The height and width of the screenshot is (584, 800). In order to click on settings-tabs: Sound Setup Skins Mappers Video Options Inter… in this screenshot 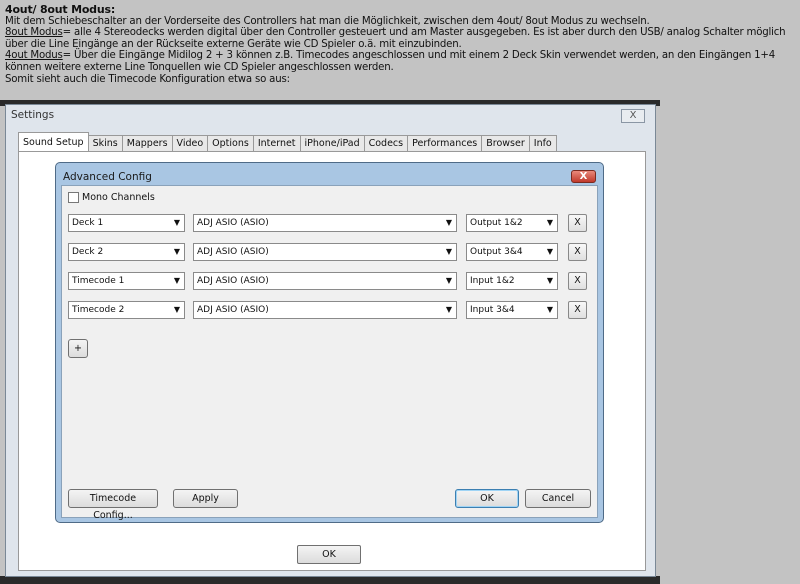, I will do `click(287, 141)`.